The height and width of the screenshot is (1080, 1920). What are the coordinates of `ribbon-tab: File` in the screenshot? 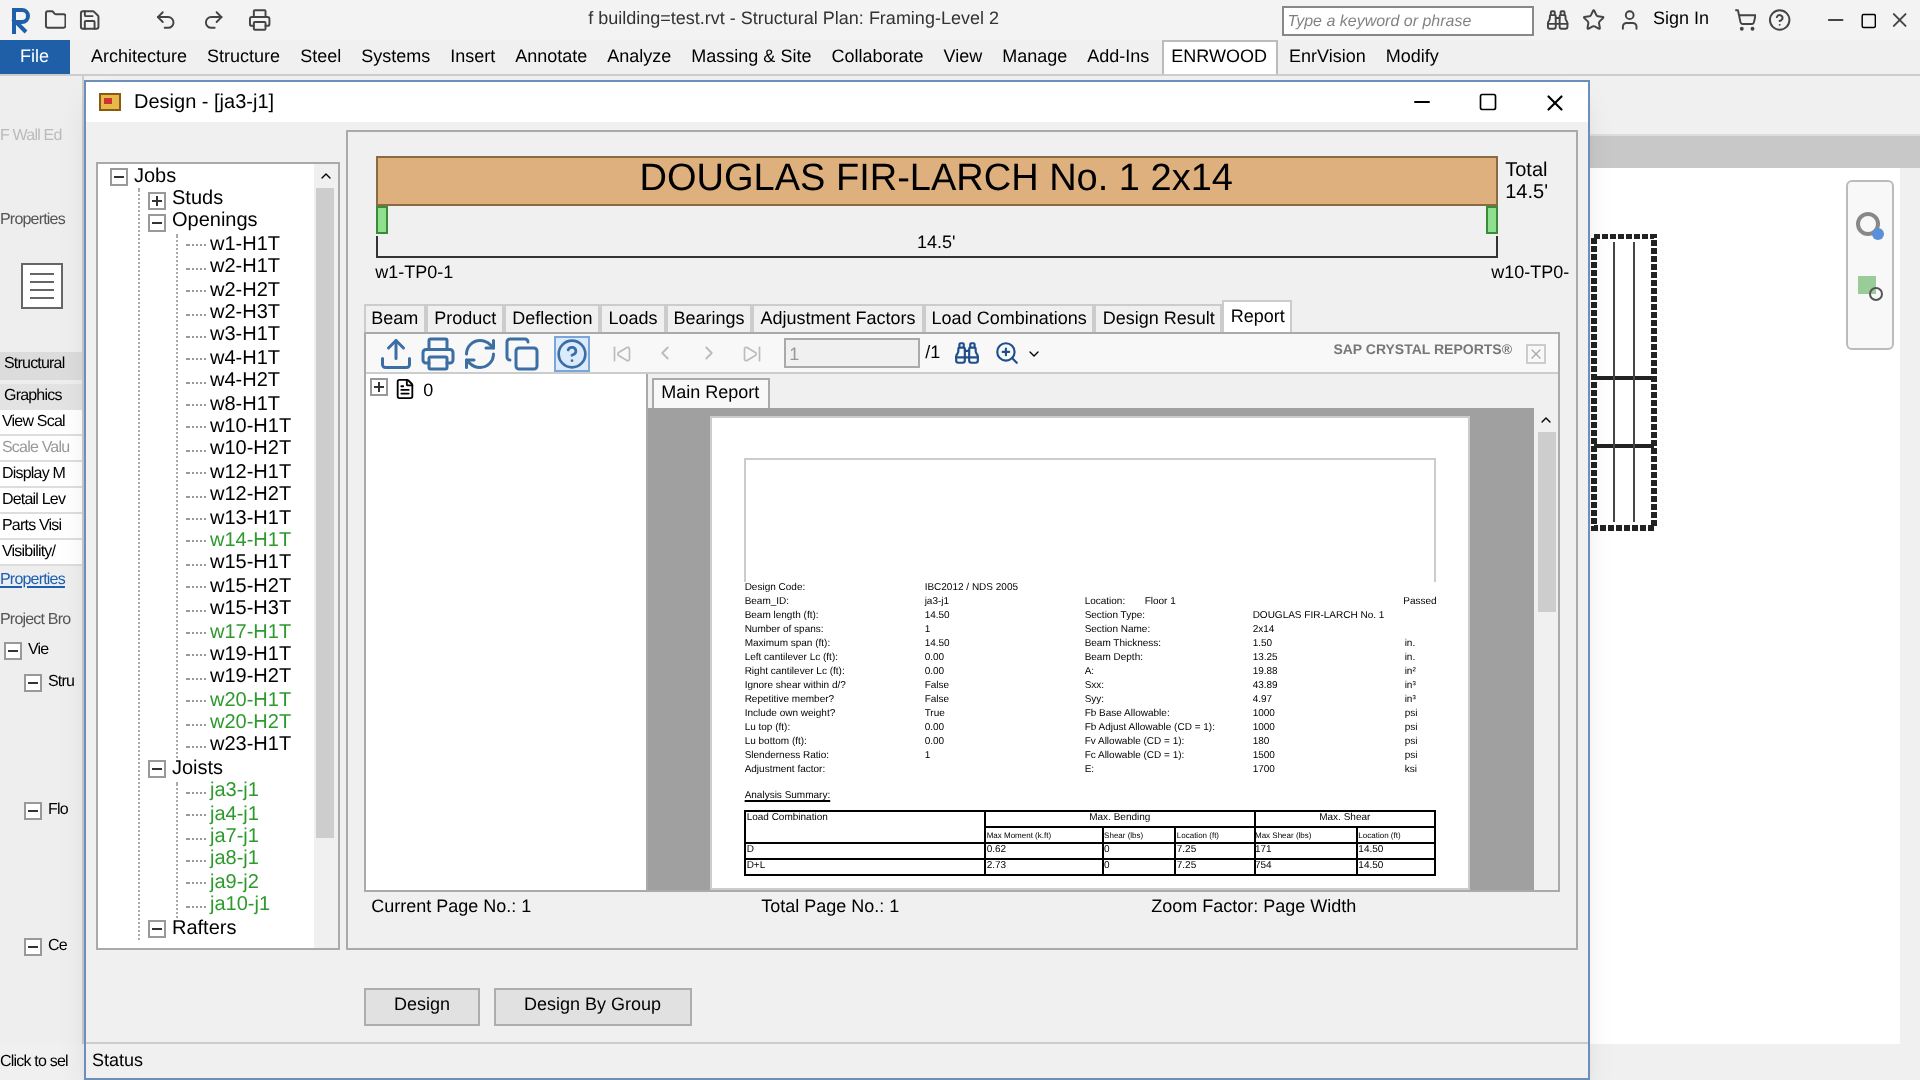 It's located at (35, 57).